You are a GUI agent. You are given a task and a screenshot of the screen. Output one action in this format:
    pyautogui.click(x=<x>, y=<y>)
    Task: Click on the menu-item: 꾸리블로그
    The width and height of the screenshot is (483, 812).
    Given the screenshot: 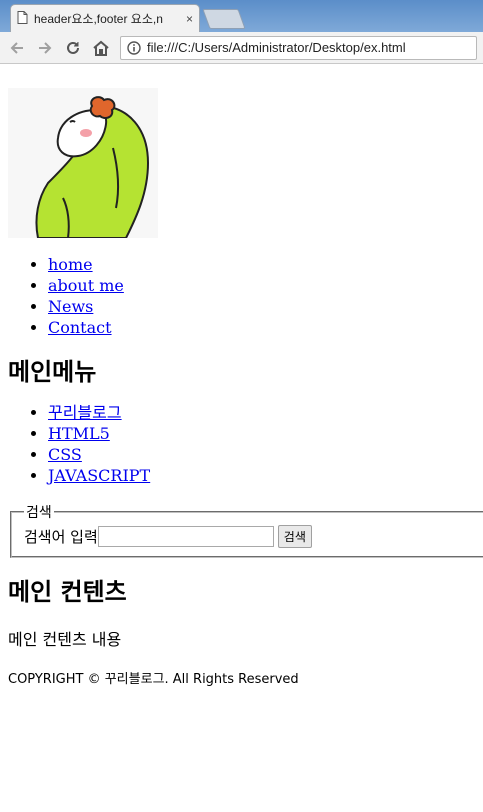 What is the action you would take?
    pyautogui.click(x=261, y=412)
    